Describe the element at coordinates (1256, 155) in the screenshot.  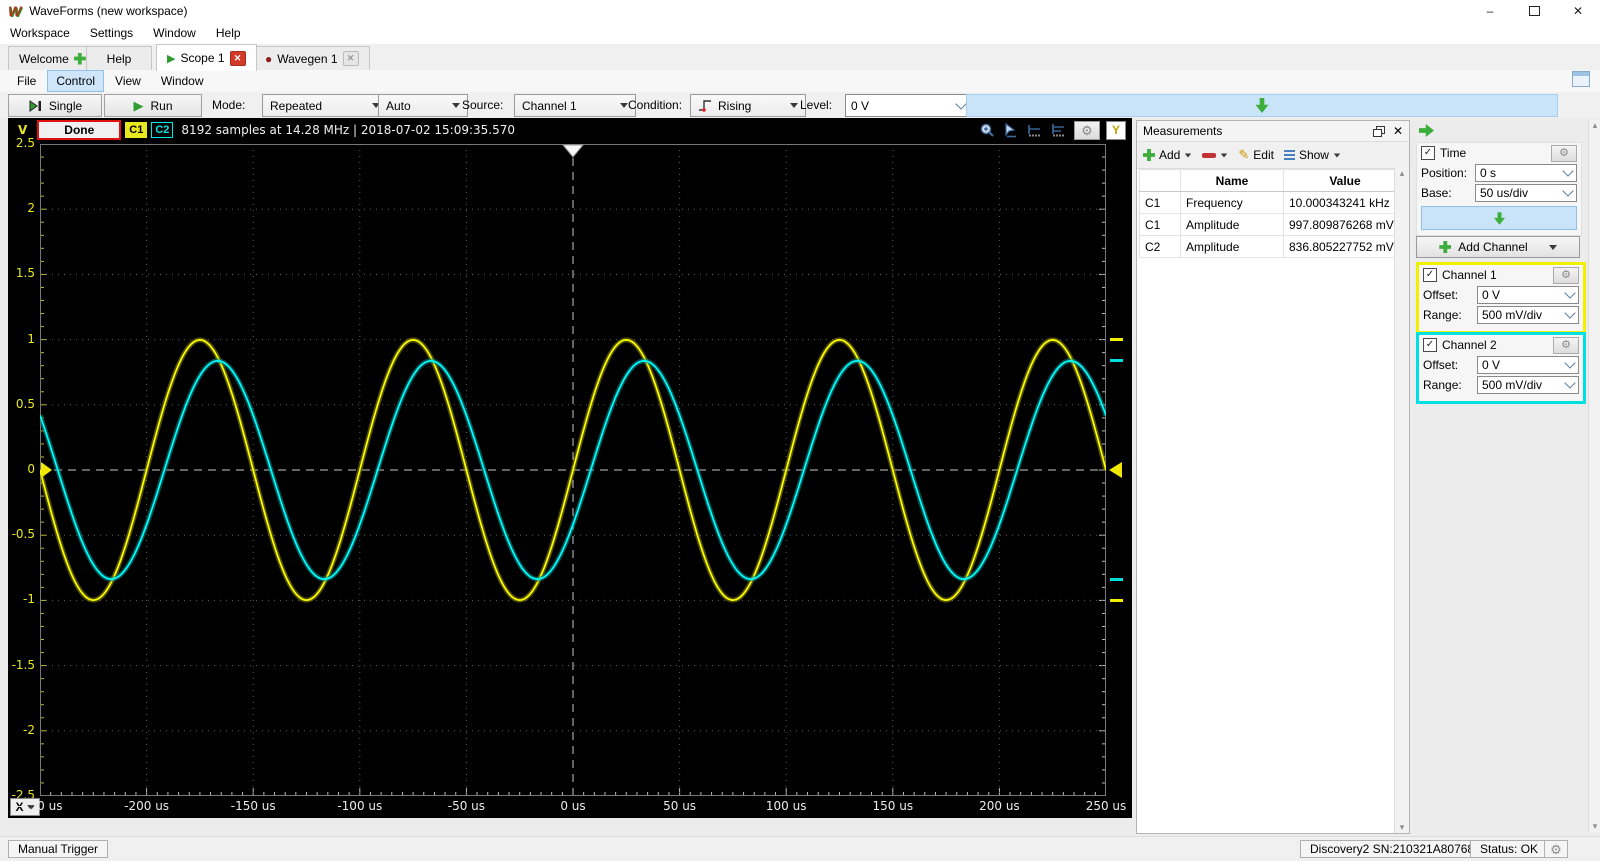
I see `edit-measurement-button: ✎ Edit` at that location.